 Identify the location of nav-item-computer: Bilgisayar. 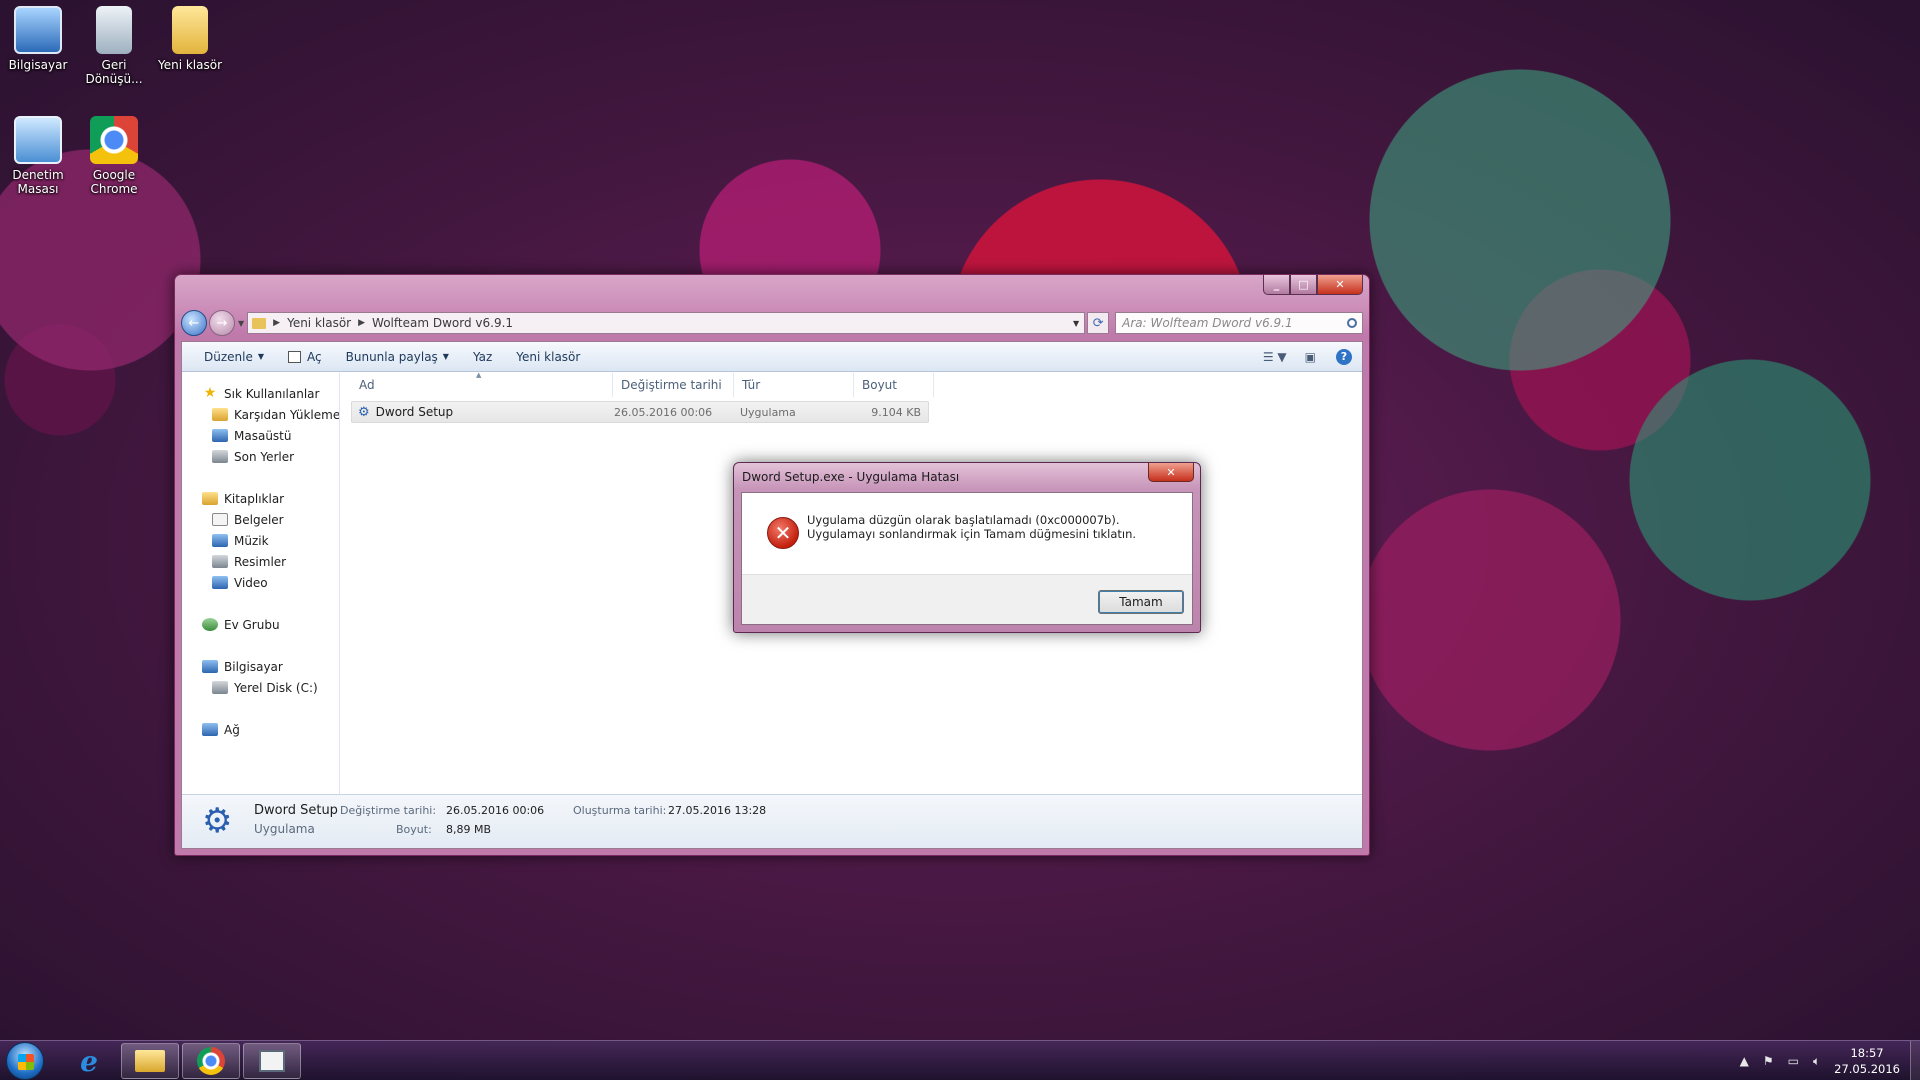
(260, 666).